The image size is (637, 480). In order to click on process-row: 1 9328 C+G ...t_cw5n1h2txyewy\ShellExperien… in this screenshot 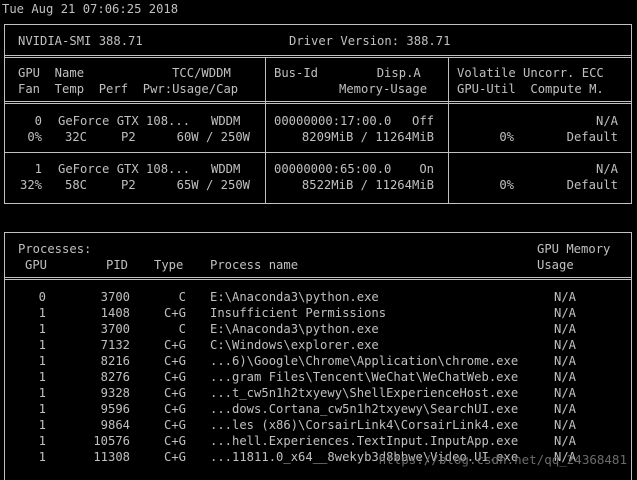, I will do `click(318, 393)`.